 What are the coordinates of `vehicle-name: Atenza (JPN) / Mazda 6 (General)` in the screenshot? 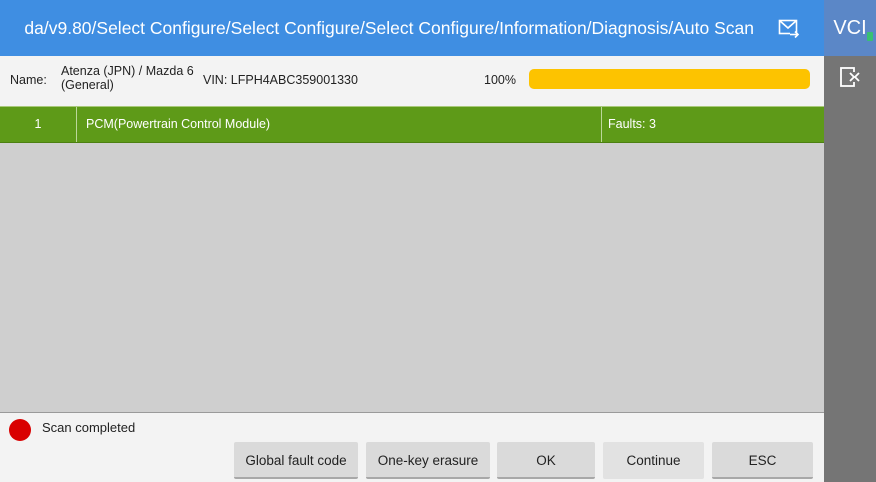 It's located at (127, 78).